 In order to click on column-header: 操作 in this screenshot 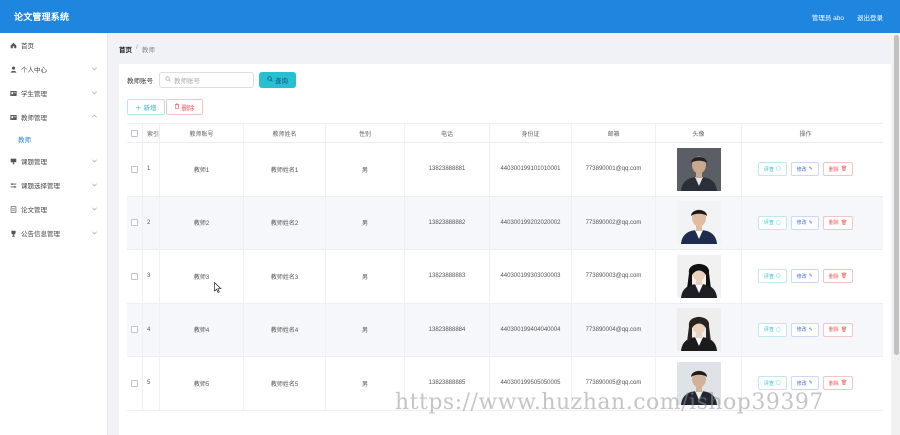, I will do `click(805, 134)`.